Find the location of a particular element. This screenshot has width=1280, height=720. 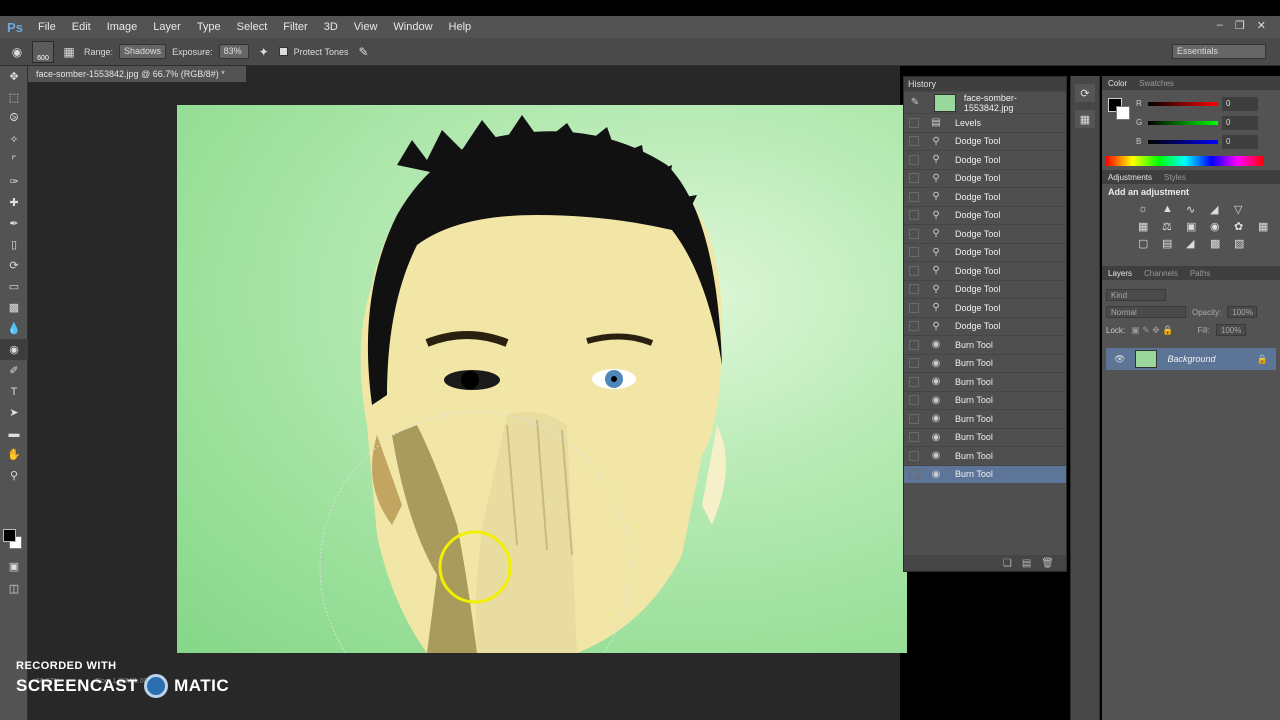

selective-color-icon: ▧ is located at coordinates (1244, 243).